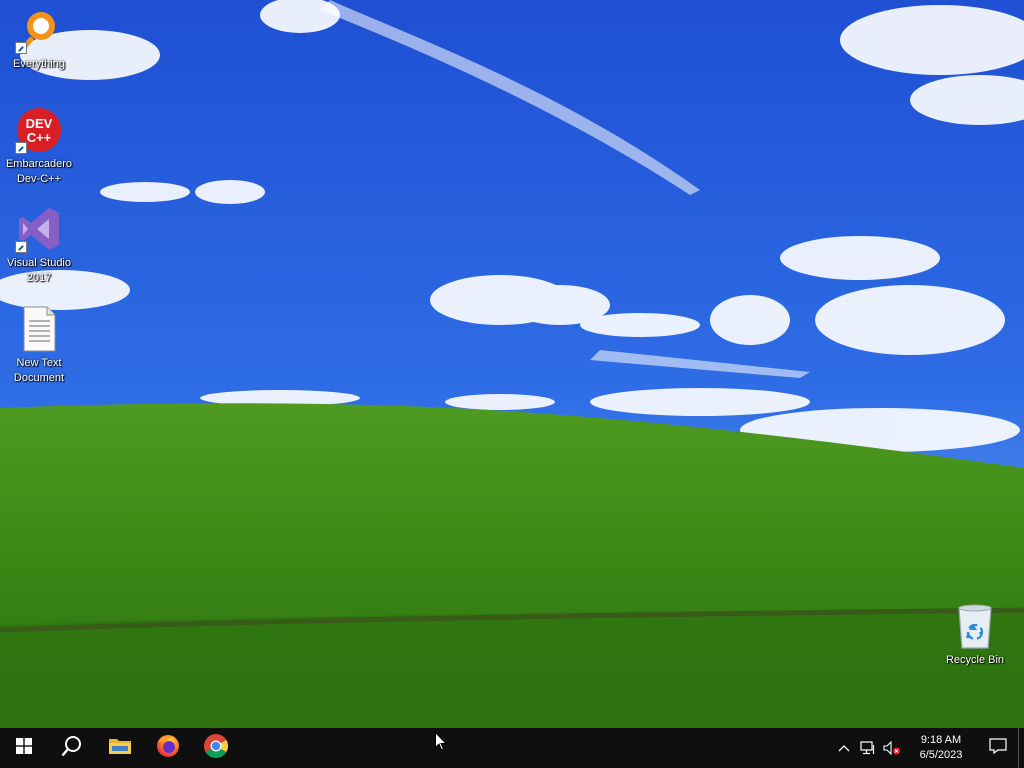 The image size is (1024, 768). I want to click on search-icon, so click(72, 748).